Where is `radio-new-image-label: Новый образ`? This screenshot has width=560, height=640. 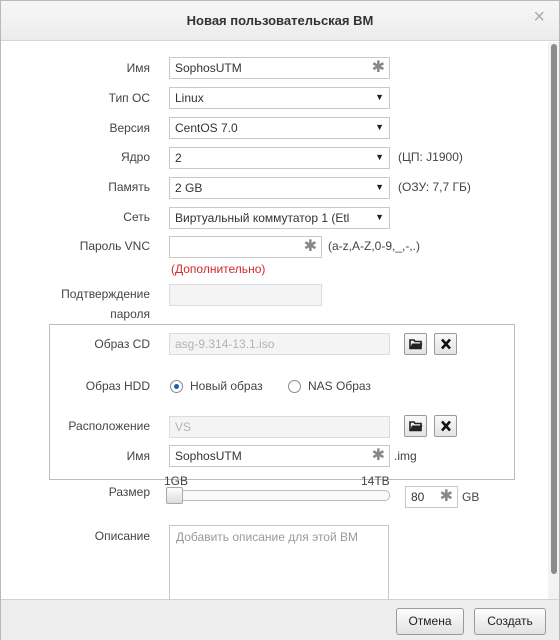 radio-new-image-label: Новый образ is located at coordinates (226, 386).